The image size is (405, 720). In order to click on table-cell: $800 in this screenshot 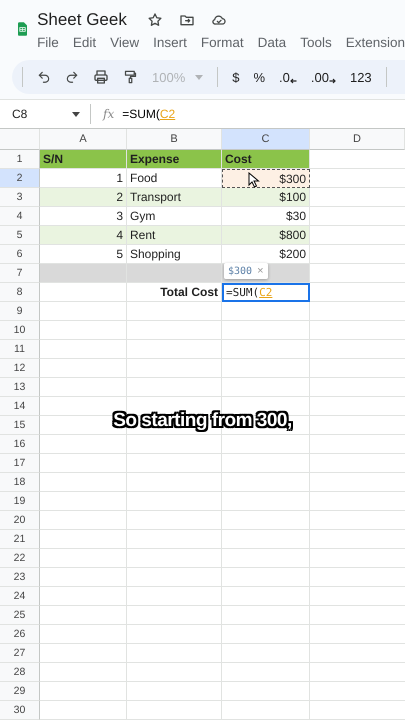, I will do `click(266, 235)`.